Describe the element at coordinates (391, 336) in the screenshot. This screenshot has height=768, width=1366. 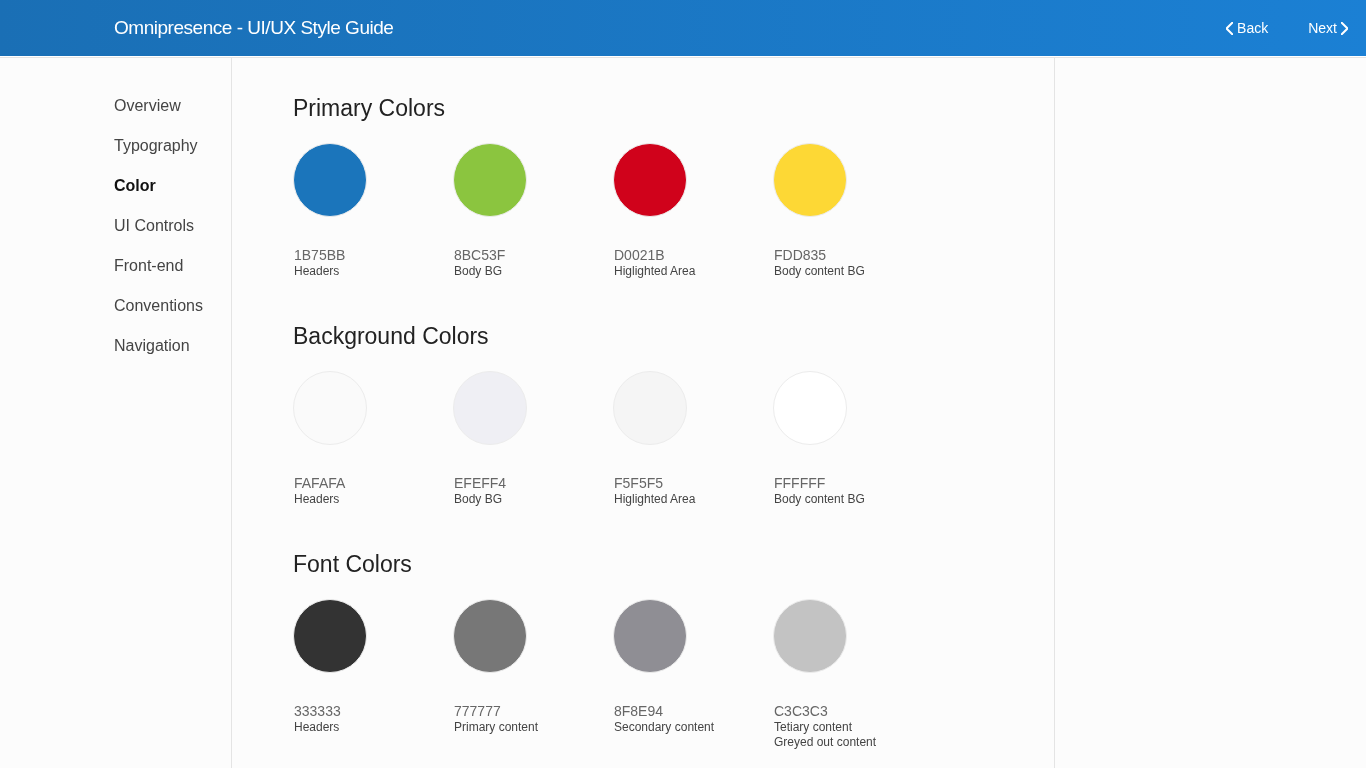
I see `section-title: Background Colors` at that location.